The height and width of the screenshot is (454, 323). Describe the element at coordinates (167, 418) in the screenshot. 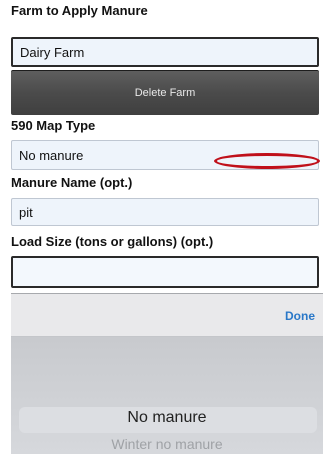

I see `picker-option-selected: No manure` at that location.